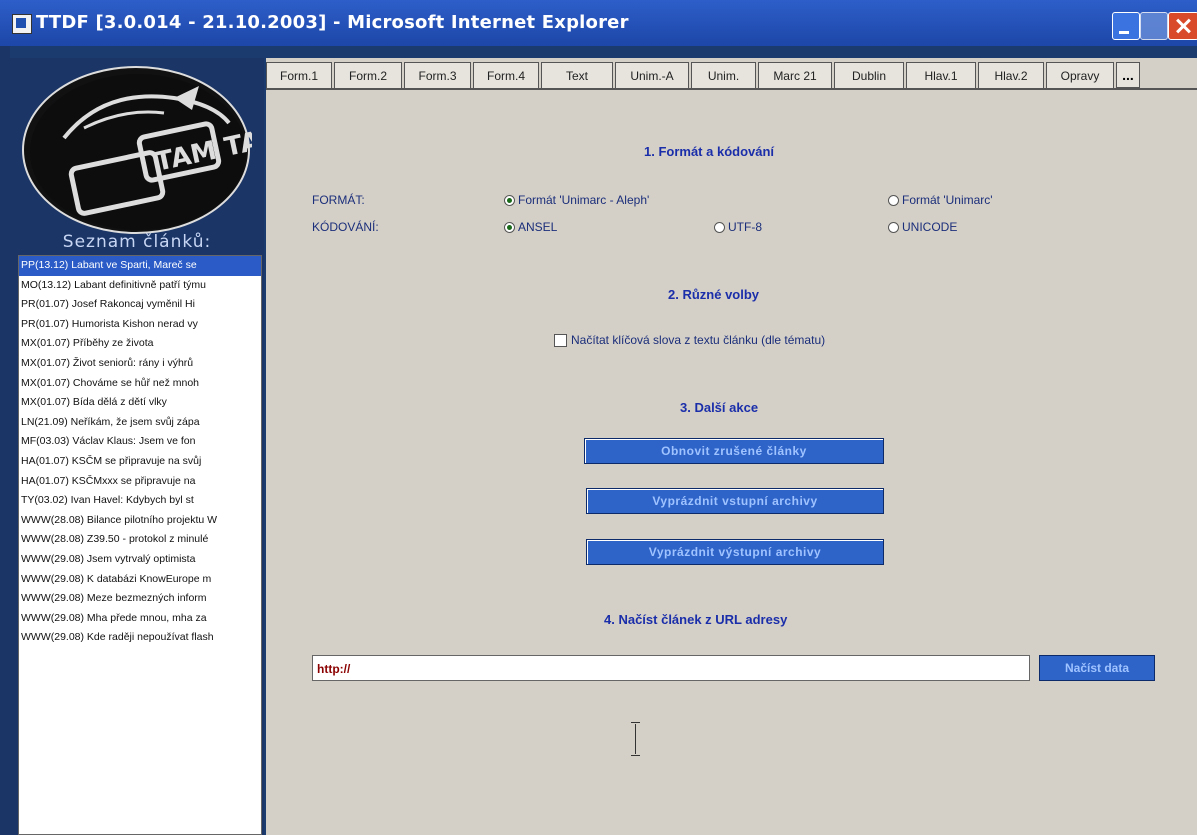 This screenshot has width=1197, height=835. Describe the element at coordinates (137, 242) in the screenshot. I see `article-list-heading: Seznam článků:` at that location.